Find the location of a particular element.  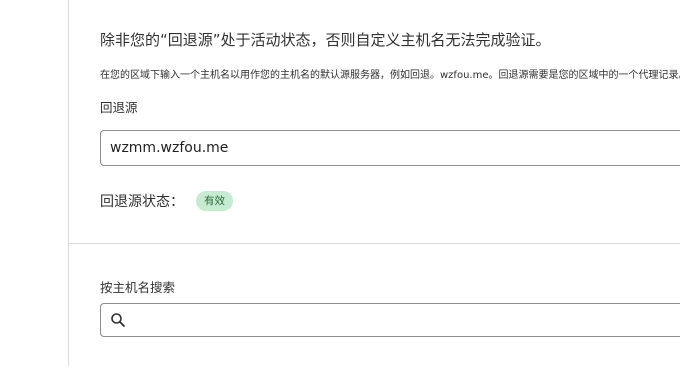

hostname-search-box is located at coordinates (390, 320).